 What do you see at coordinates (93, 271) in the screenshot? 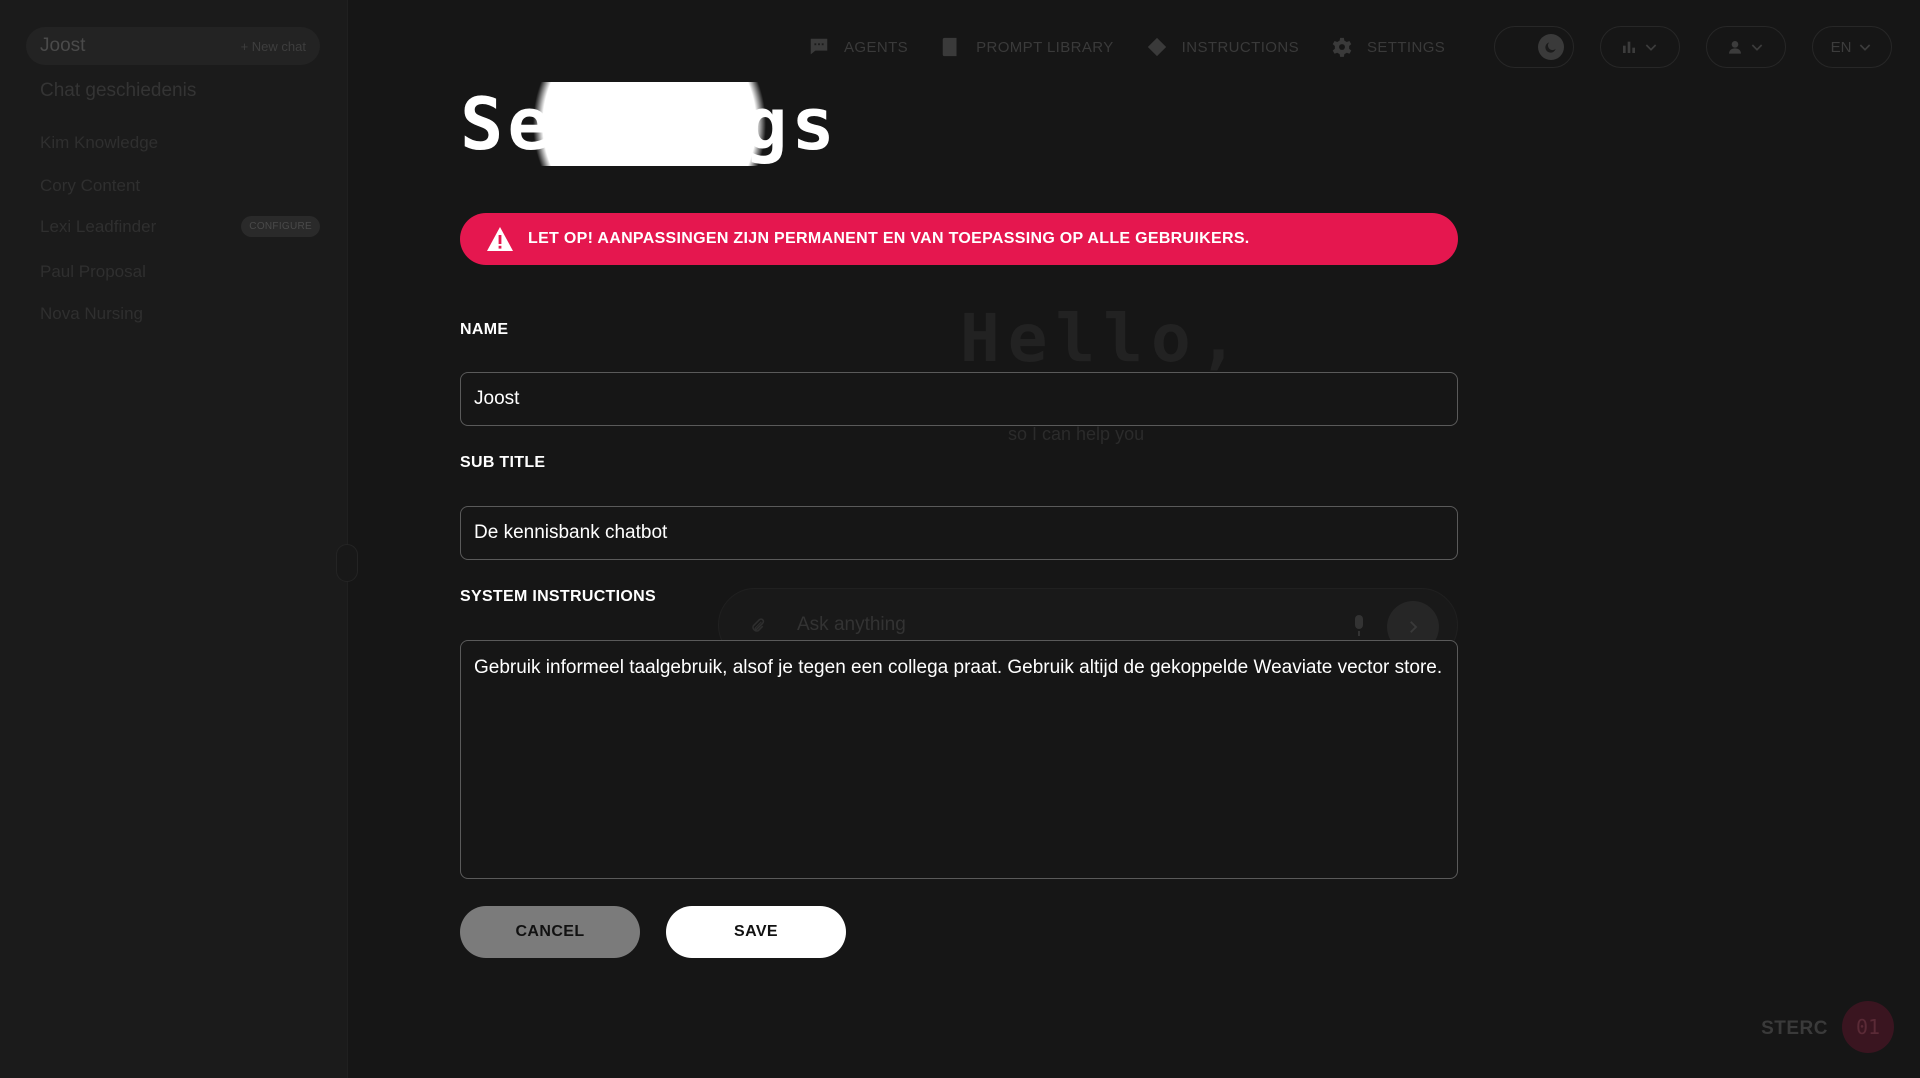
I see `sidebar-item-label: Paul Proposal` at bounding box center [93, 271].